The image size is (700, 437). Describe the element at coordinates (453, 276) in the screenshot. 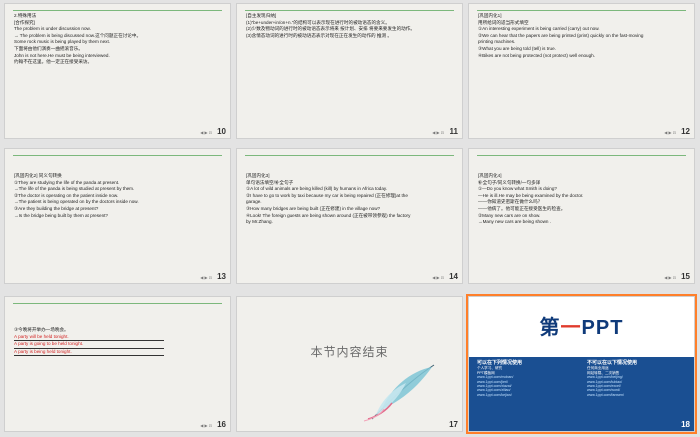

I see `slide-number: 14` at that location.